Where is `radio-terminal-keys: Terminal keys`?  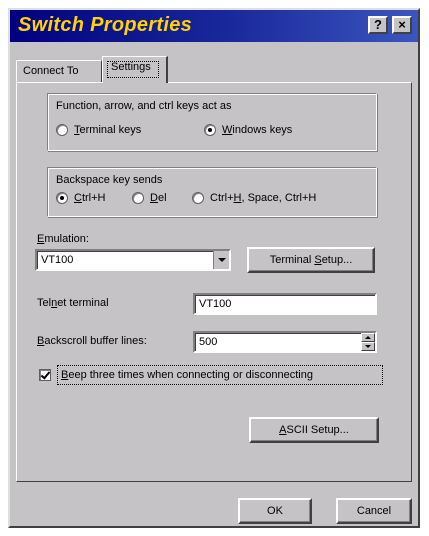 radio-terminal-keys: Terminal keys is located at coordinates (98, 130).